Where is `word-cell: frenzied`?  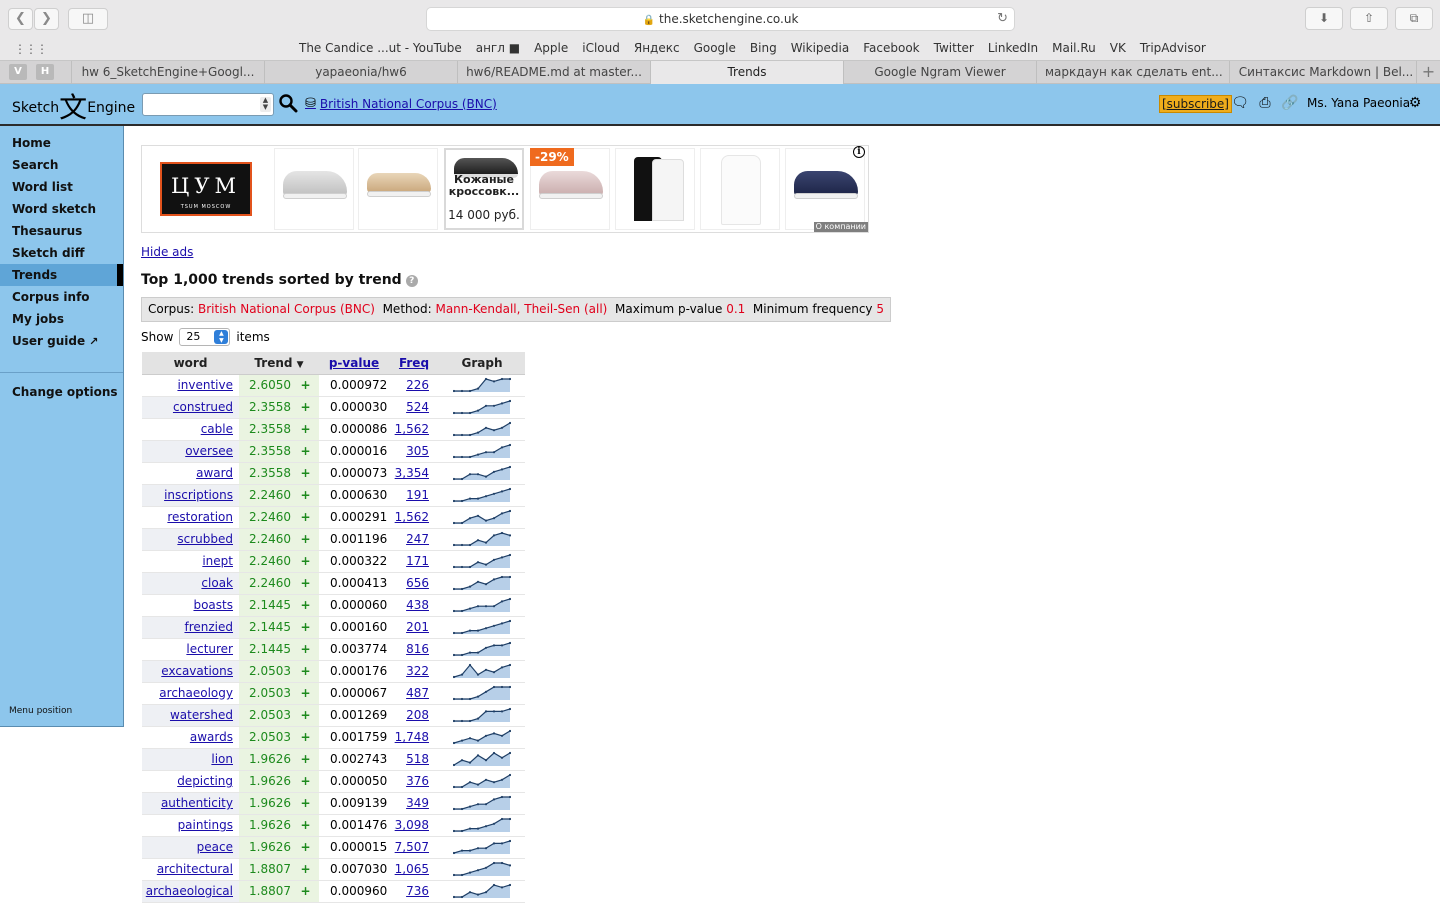 word-cell: frenzied is located at coordinates (190, 627).